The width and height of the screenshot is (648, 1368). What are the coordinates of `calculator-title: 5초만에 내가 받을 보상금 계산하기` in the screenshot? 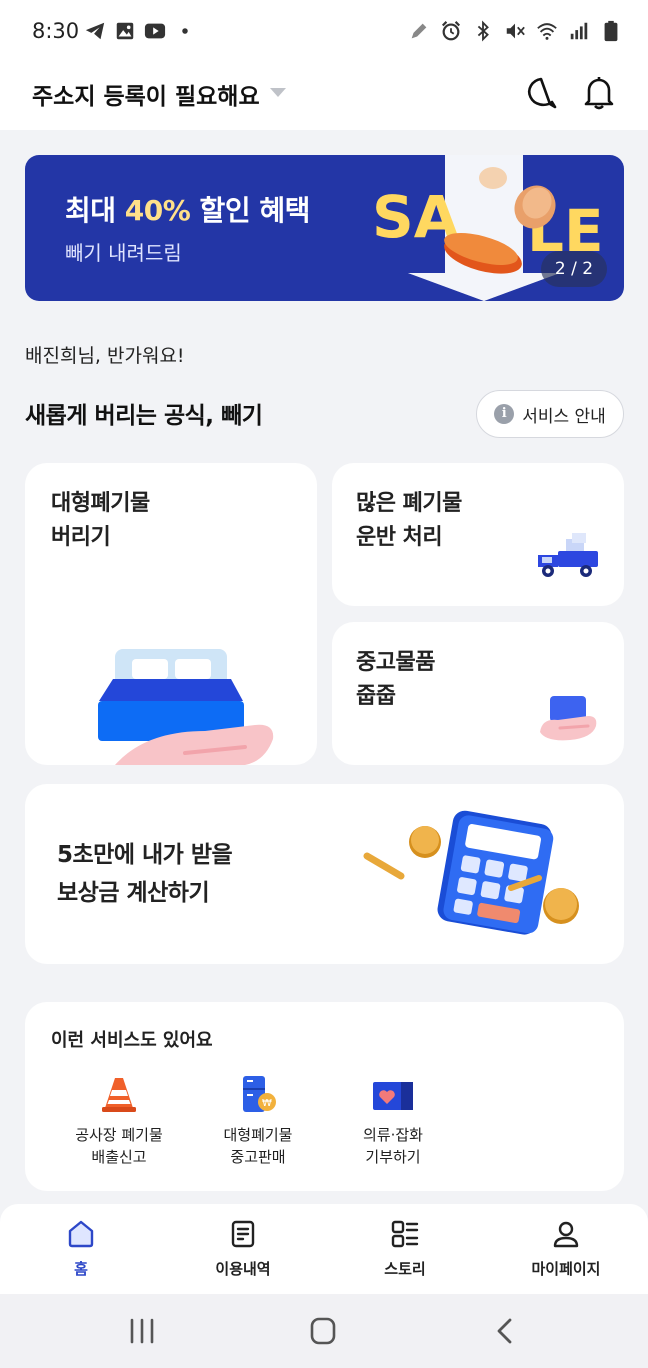 It's located at (145, 874).